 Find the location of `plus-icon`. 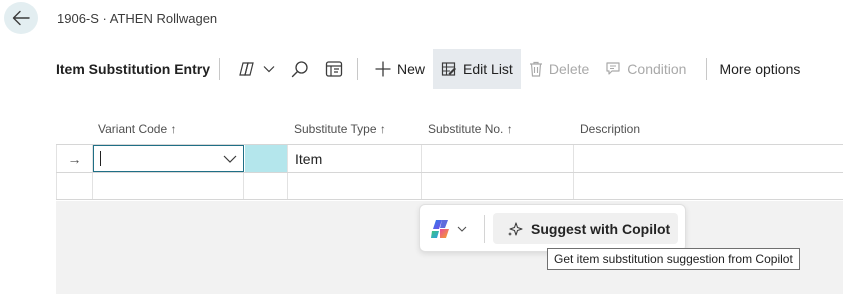

plus-icon is located at coordinates (383, 69).